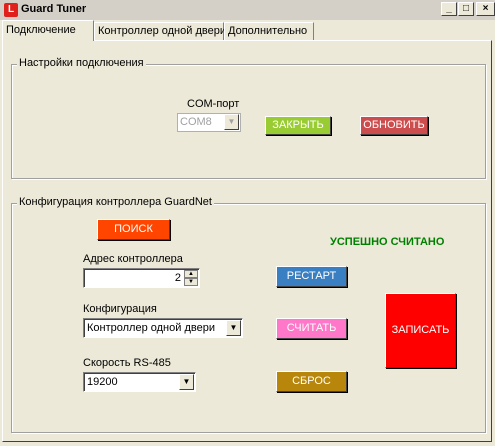  What do you see at coordinates (81, 63) in the screenshot?
I see `connection-settings-title: Настройки подключения` at bounding box center [81, 63].